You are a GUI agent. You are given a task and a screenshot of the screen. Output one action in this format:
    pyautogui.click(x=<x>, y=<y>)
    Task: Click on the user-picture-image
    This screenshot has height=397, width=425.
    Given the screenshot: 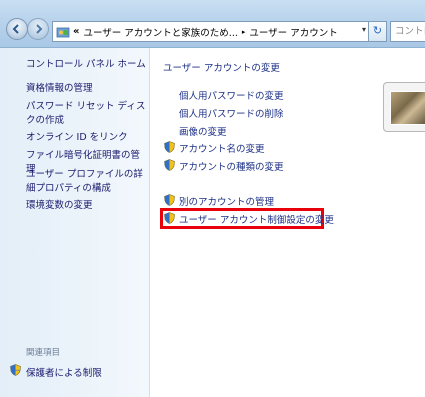 What is the action you would take?
    pyautogui.click(x=407, y=108)
    